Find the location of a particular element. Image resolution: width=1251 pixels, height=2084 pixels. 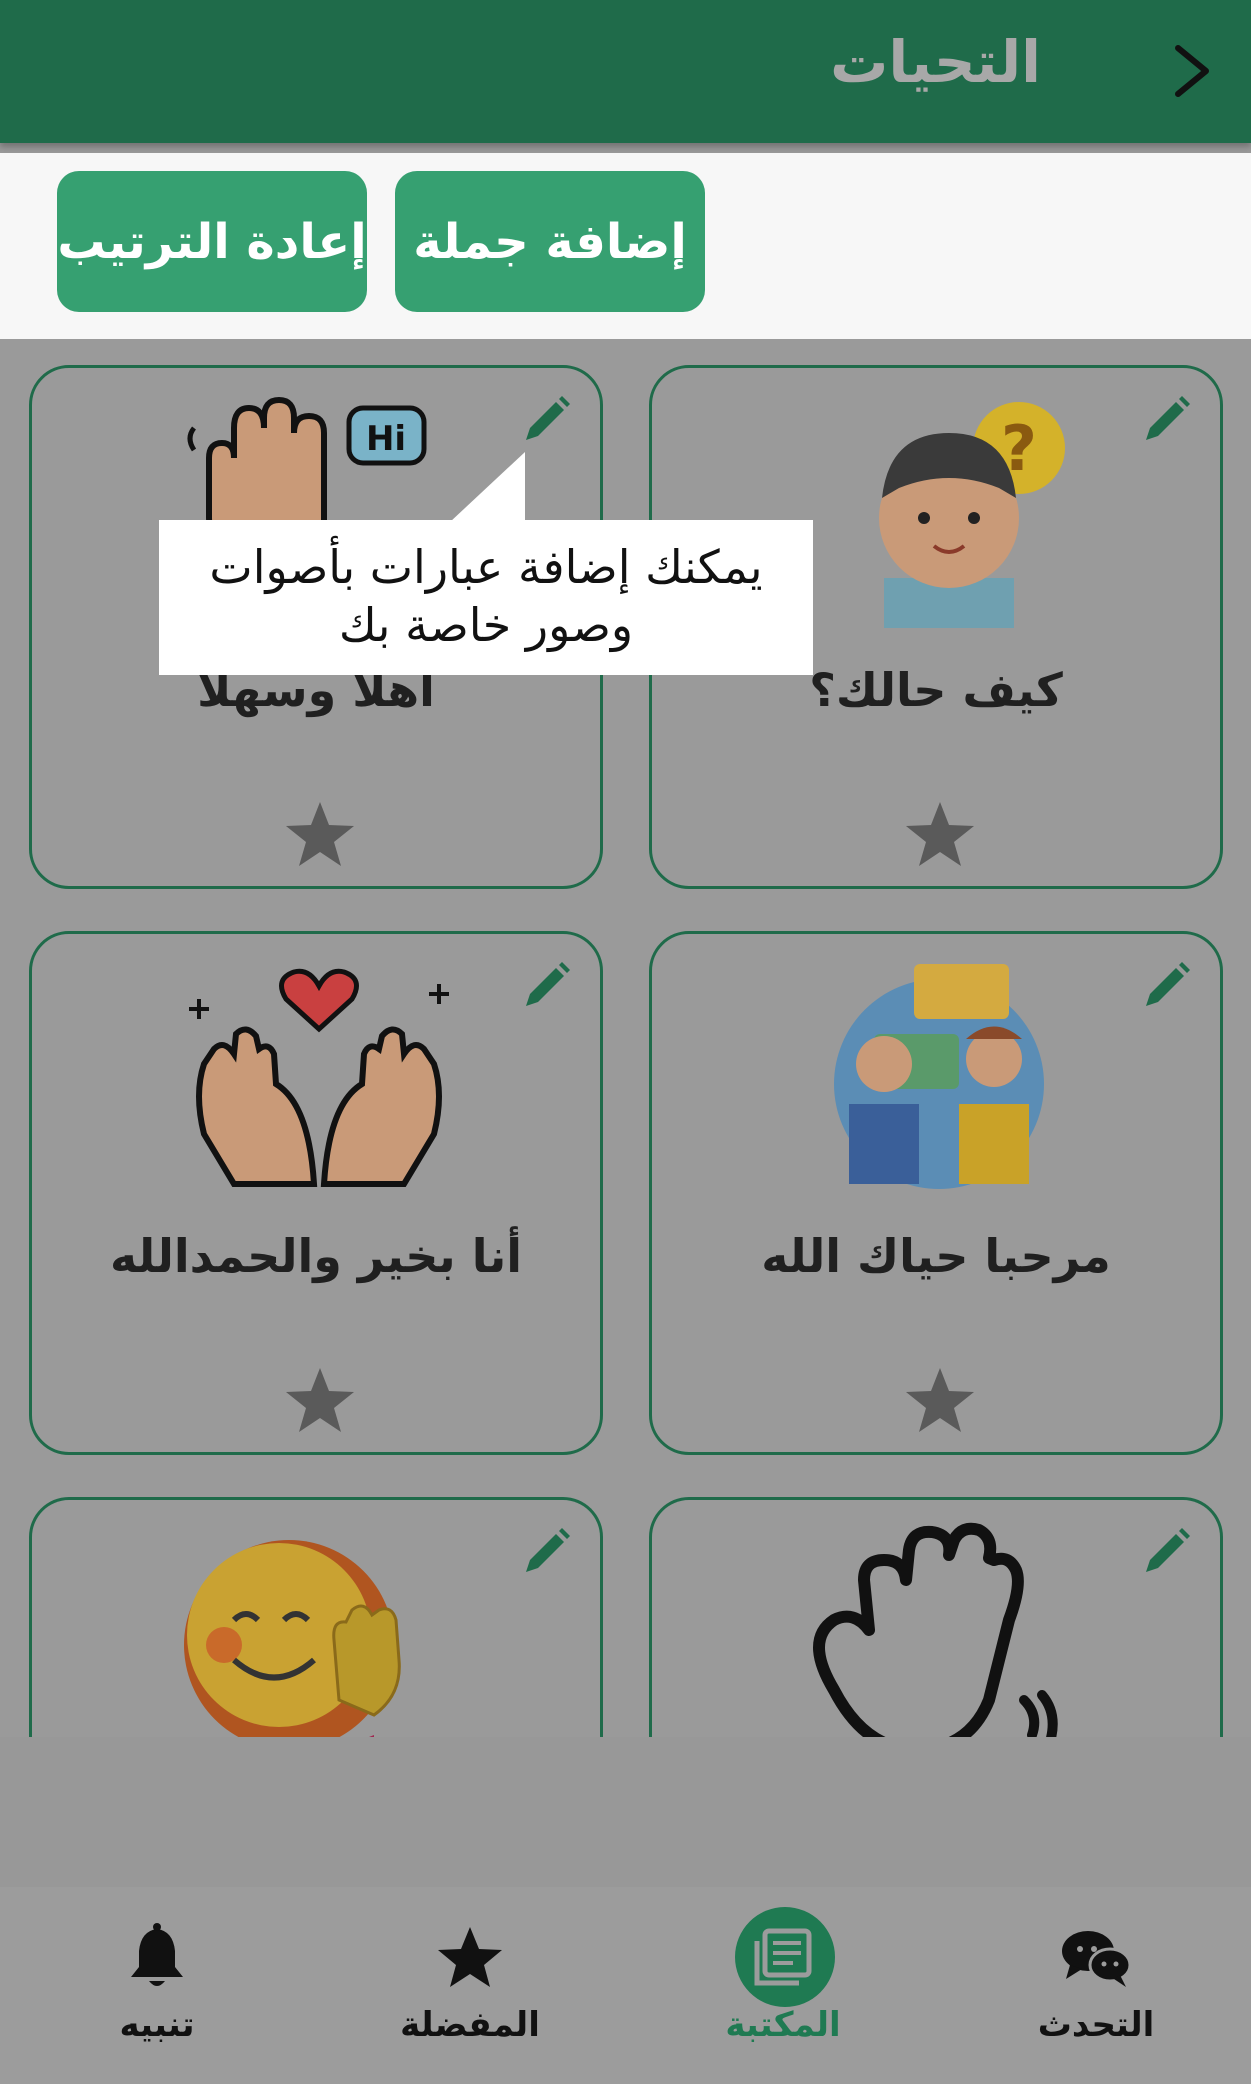

hint-tooltip: يمكنك إضافة عبارات بأصوات وصور خاصة بك is located at coordinates (486, 597).